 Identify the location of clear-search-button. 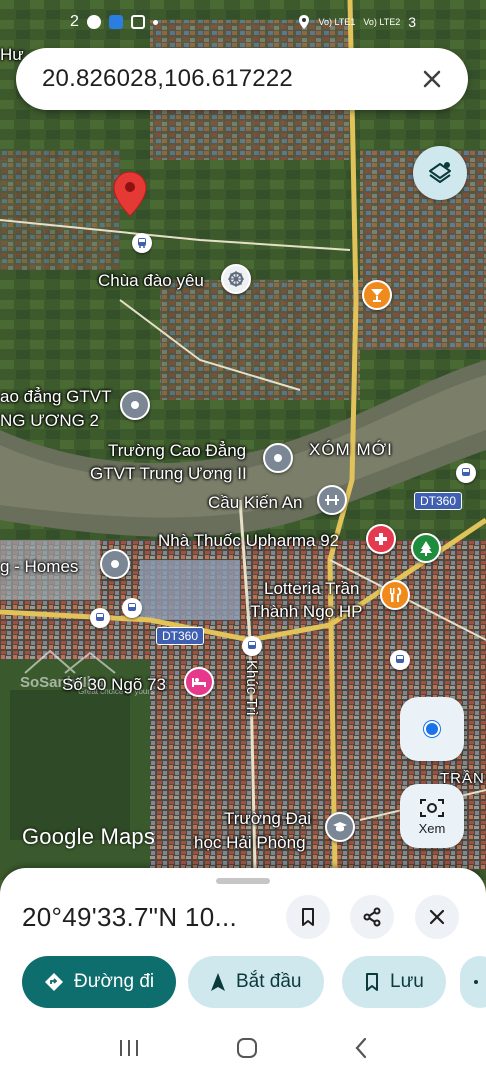
(432, 79).